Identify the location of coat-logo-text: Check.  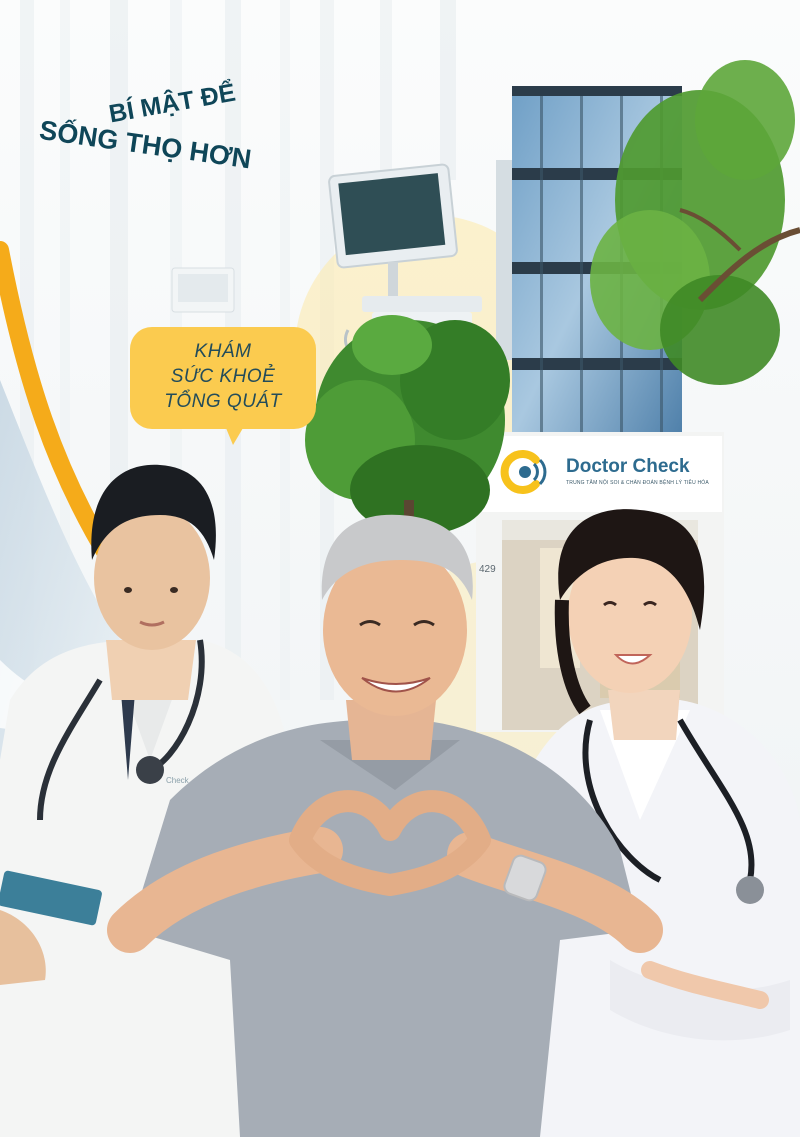
(177, 780).